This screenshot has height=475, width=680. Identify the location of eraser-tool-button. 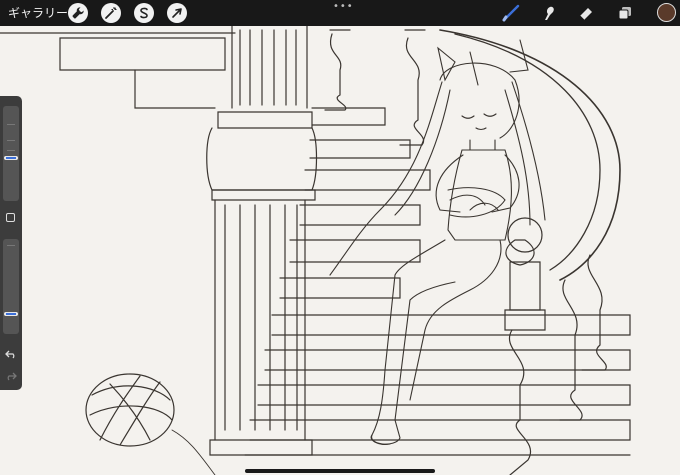
(586, 13).